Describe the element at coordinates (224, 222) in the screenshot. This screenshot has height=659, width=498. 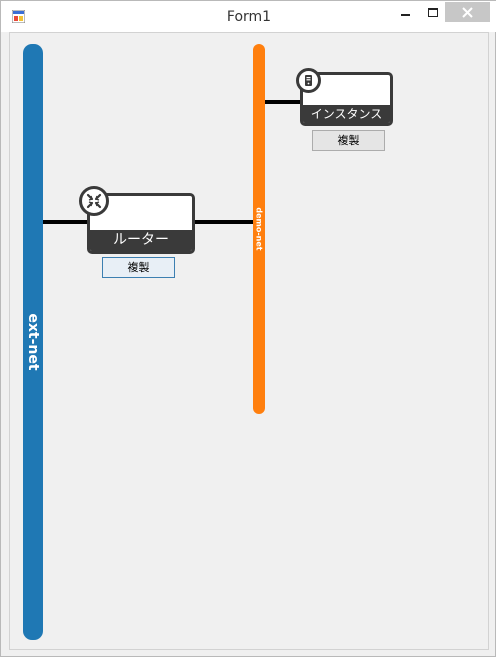
I see `router-demo-link` at that location.